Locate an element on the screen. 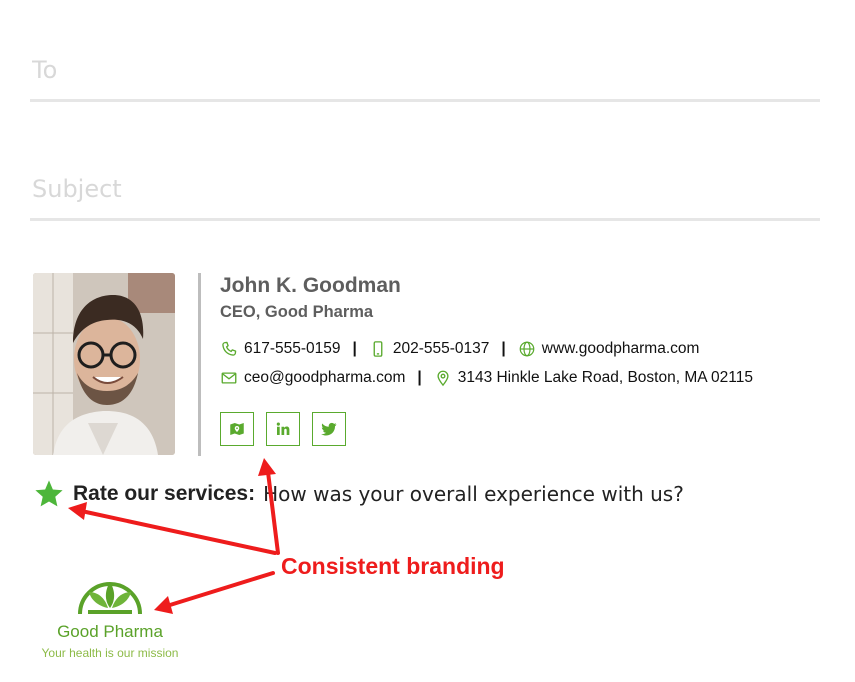  map-social-button is located at coordinates (237, 429).